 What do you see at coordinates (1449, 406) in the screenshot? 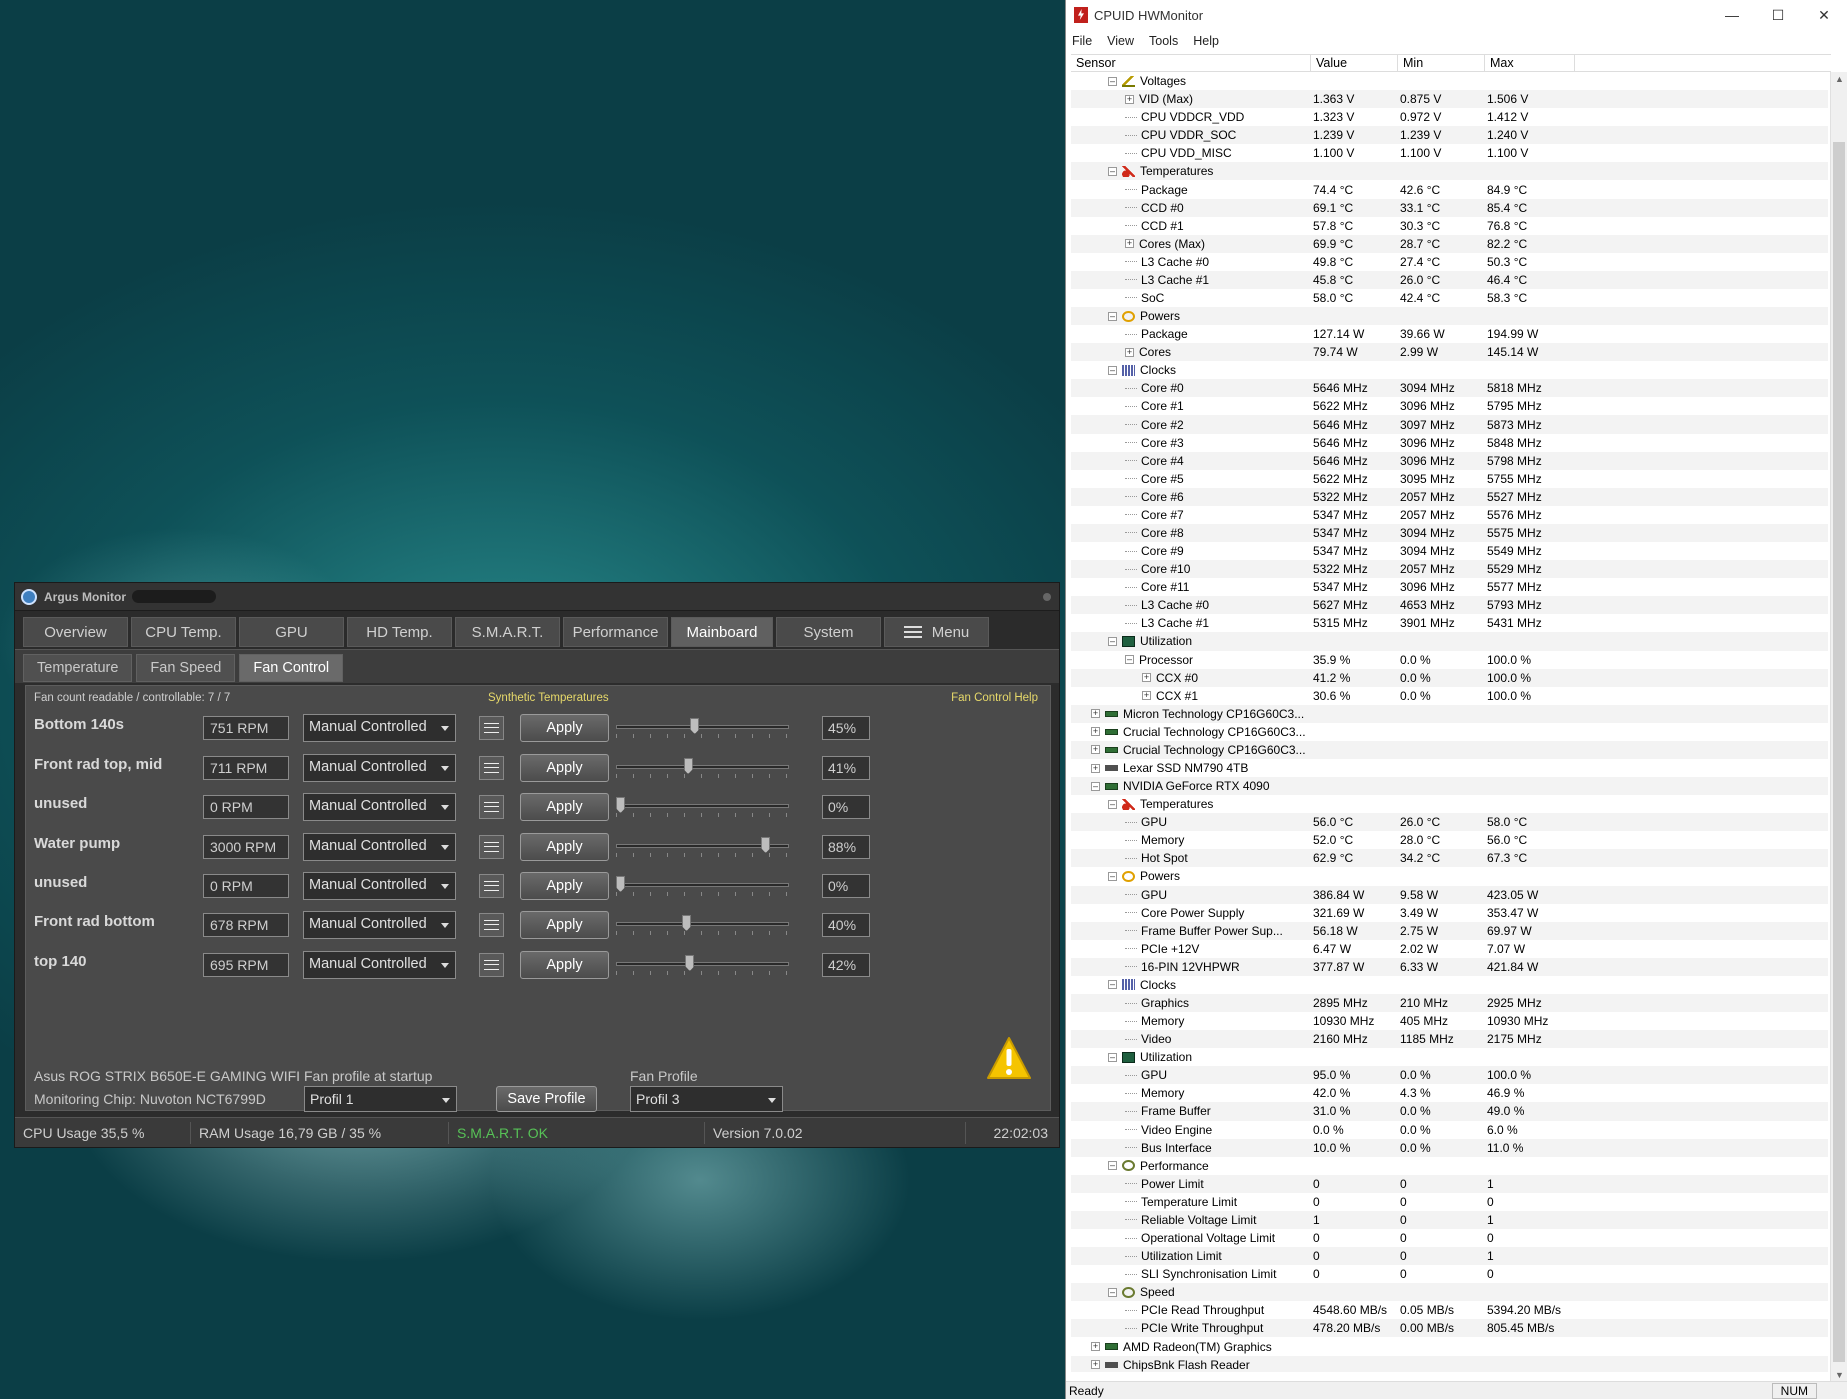
I see `sensor-row: Core #1 5622 MHz 3096 MHz 5795 MHz` at bounding box center [1449, 406].